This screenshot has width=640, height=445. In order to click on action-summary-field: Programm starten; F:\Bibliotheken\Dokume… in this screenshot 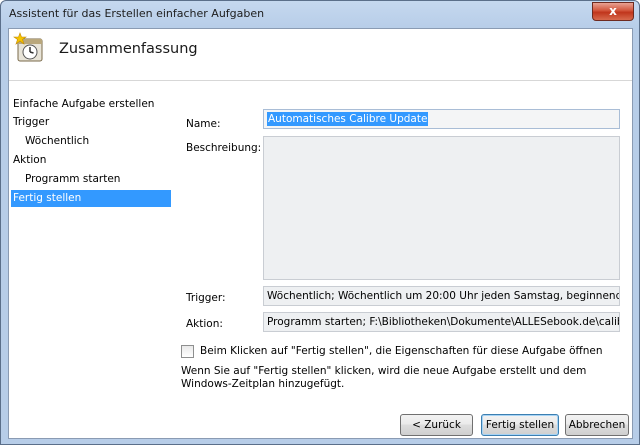, I will do `click(441, 322)`.